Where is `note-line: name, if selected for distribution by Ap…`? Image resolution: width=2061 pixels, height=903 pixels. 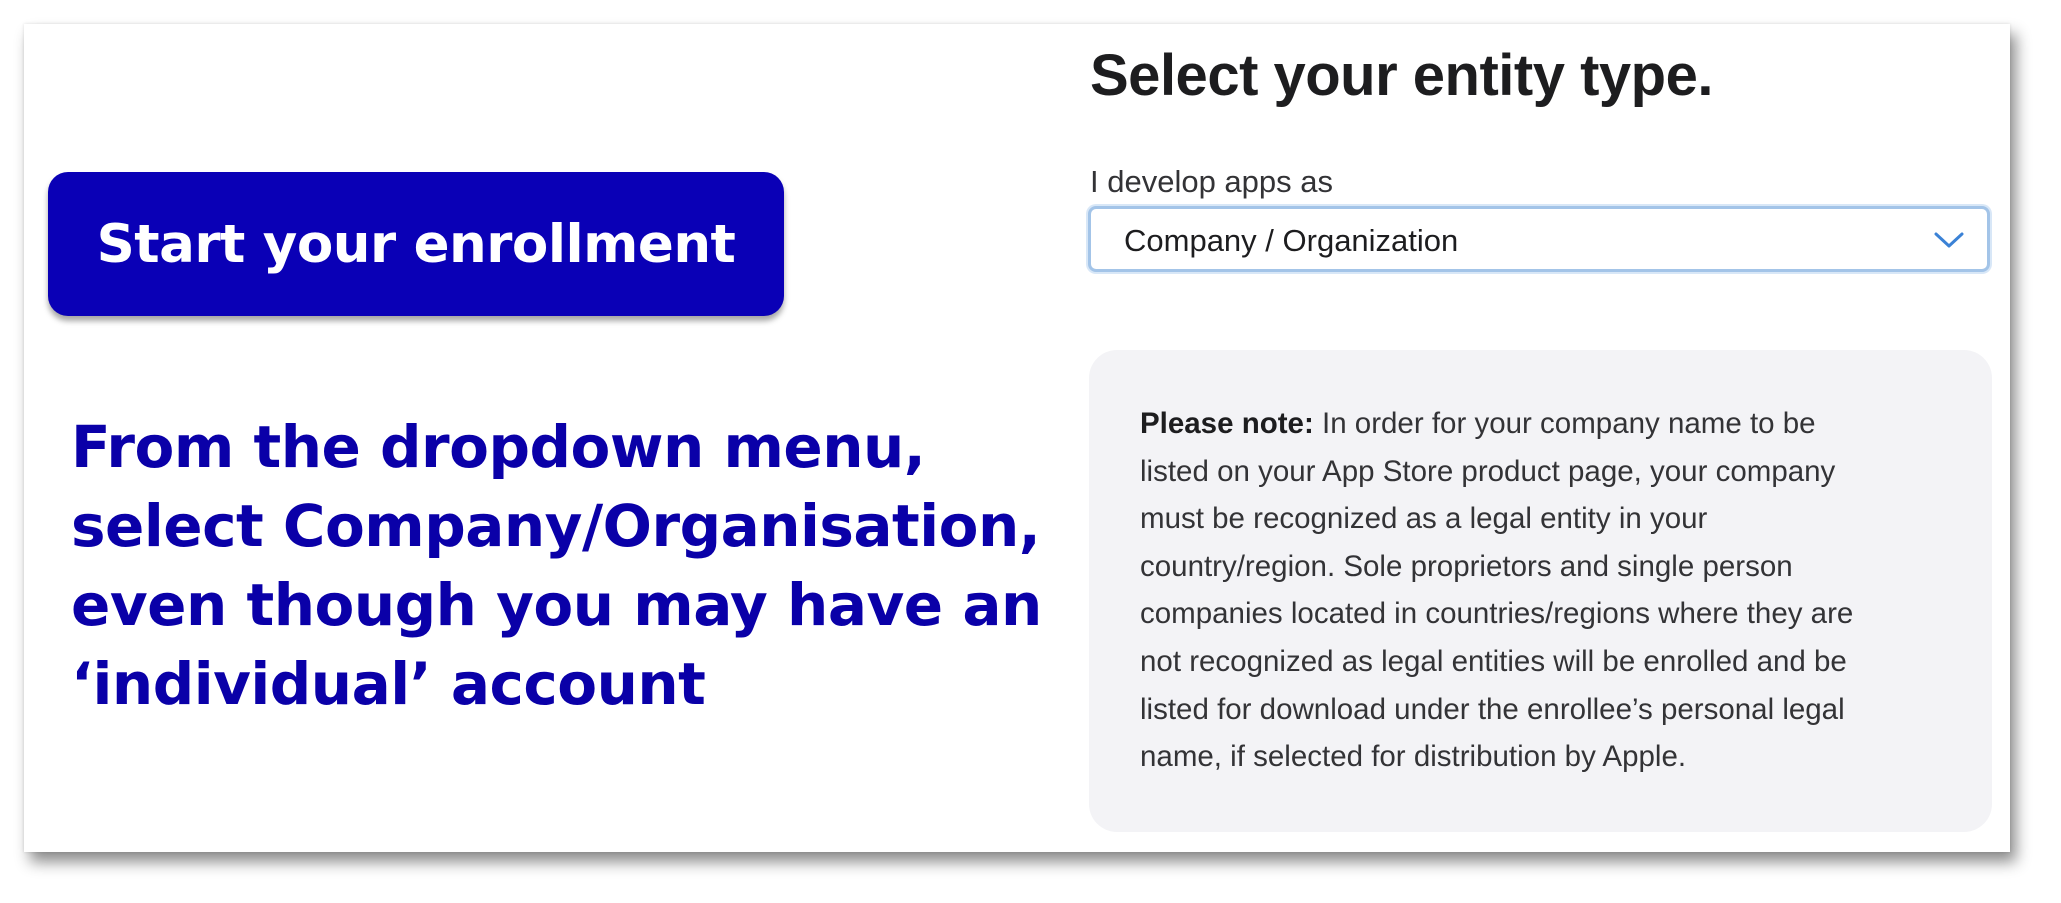 note-line: name, if selected for distribution by Ap… is located at coordinates (1413, 757).